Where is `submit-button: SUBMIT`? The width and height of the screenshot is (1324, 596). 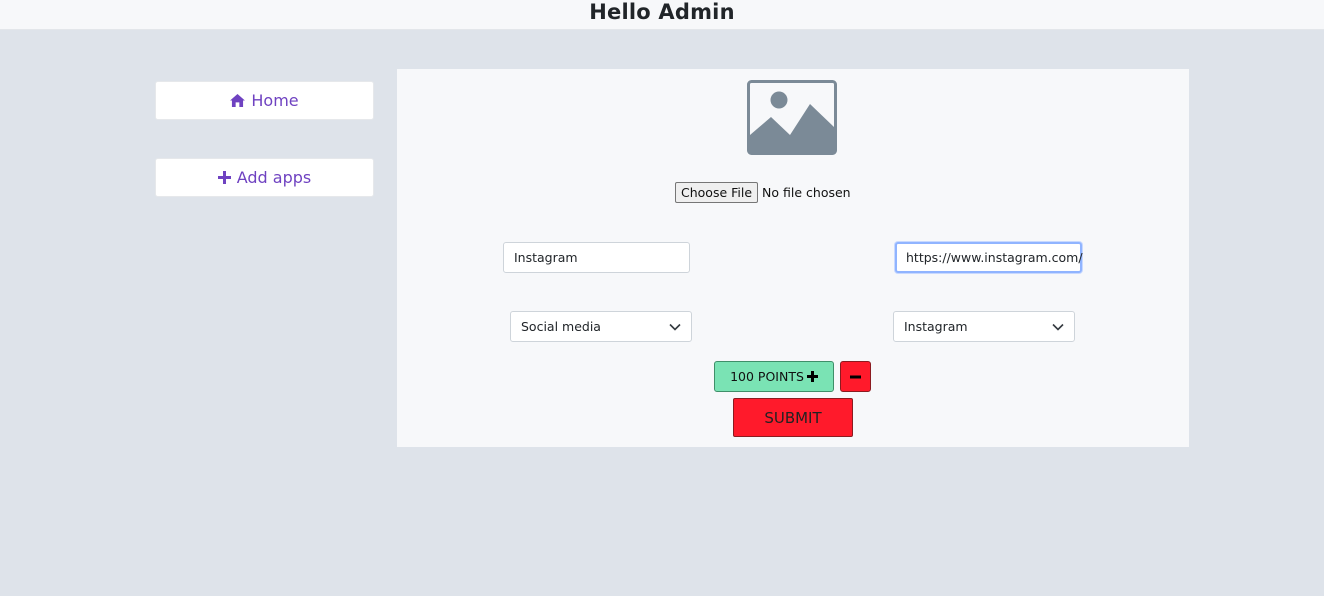 submit-button: SUBMIT is located at coordinates (793, 417).